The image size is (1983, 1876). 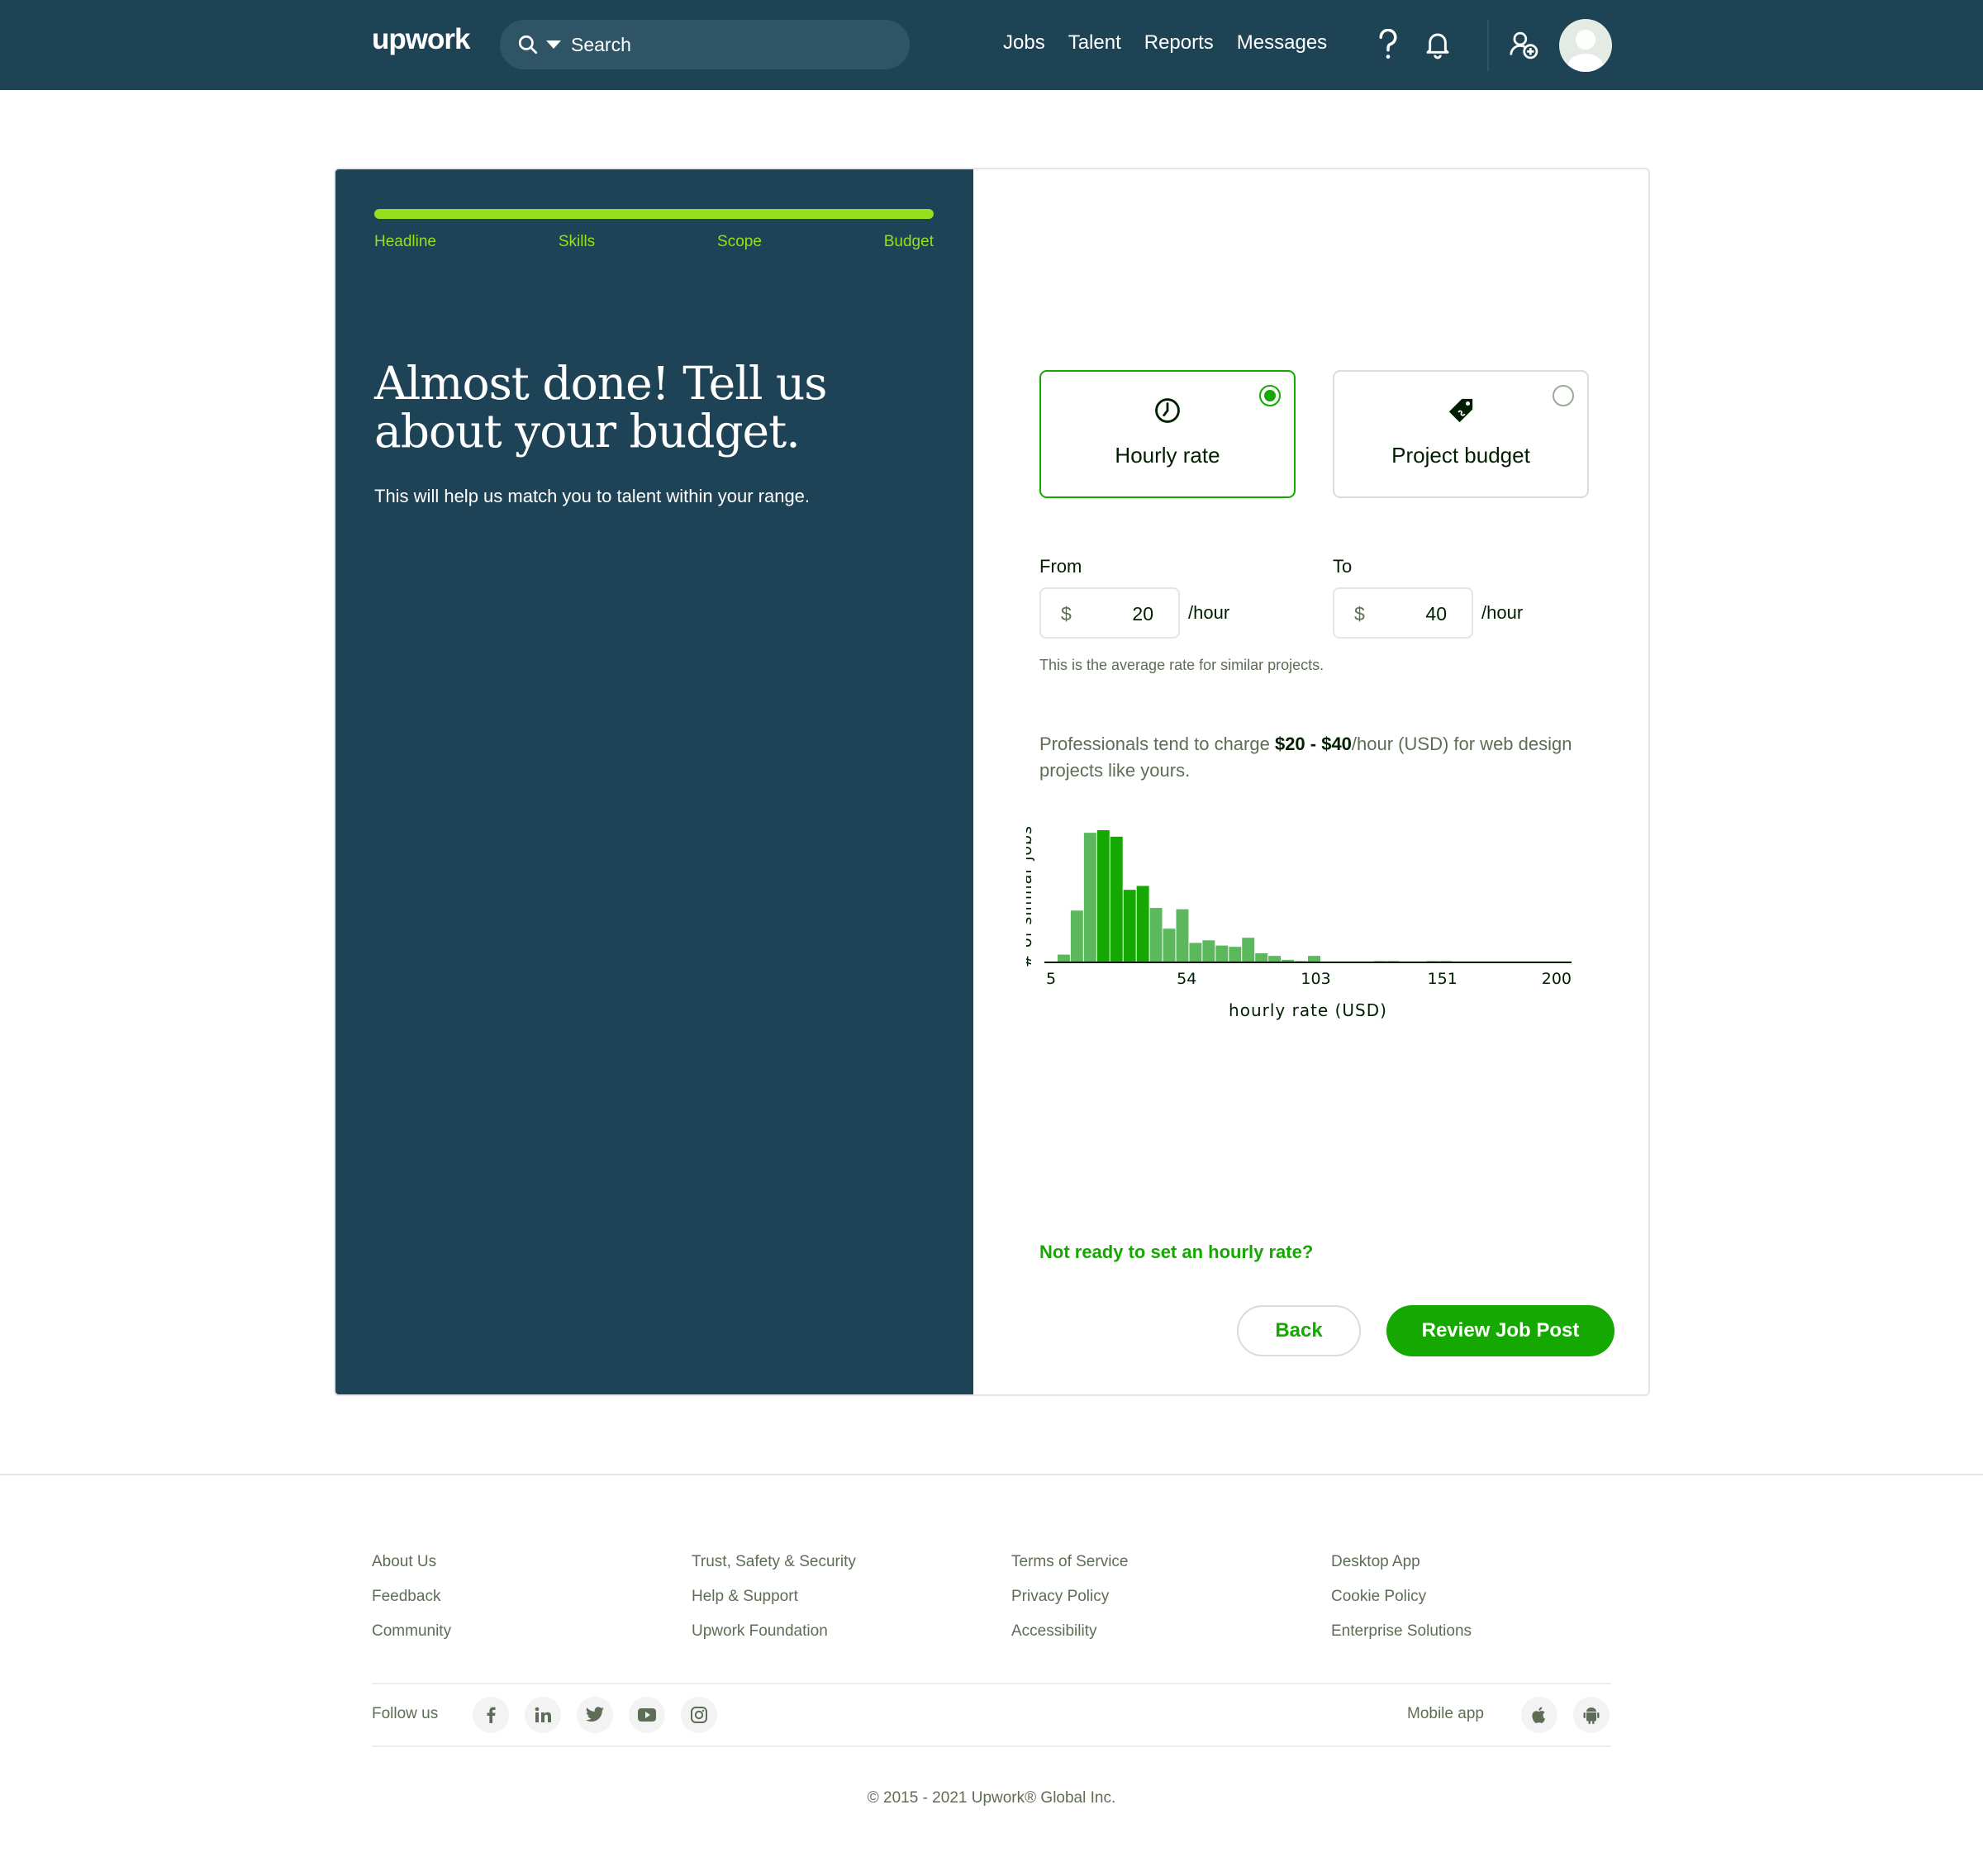 I want to click on footer-link: Community, so click(x=412, y=1639).